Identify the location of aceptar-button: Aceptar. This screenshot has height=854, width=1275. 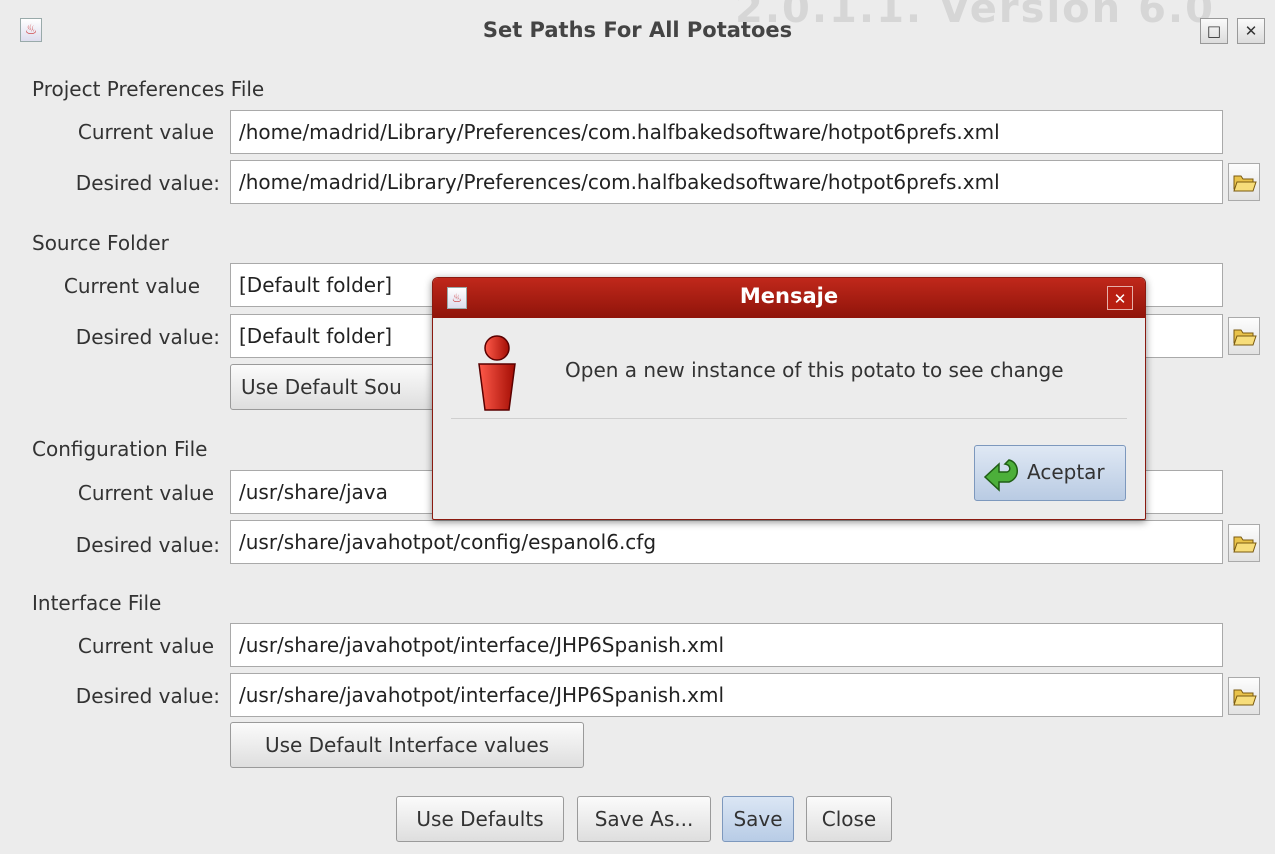
(1050, 473).